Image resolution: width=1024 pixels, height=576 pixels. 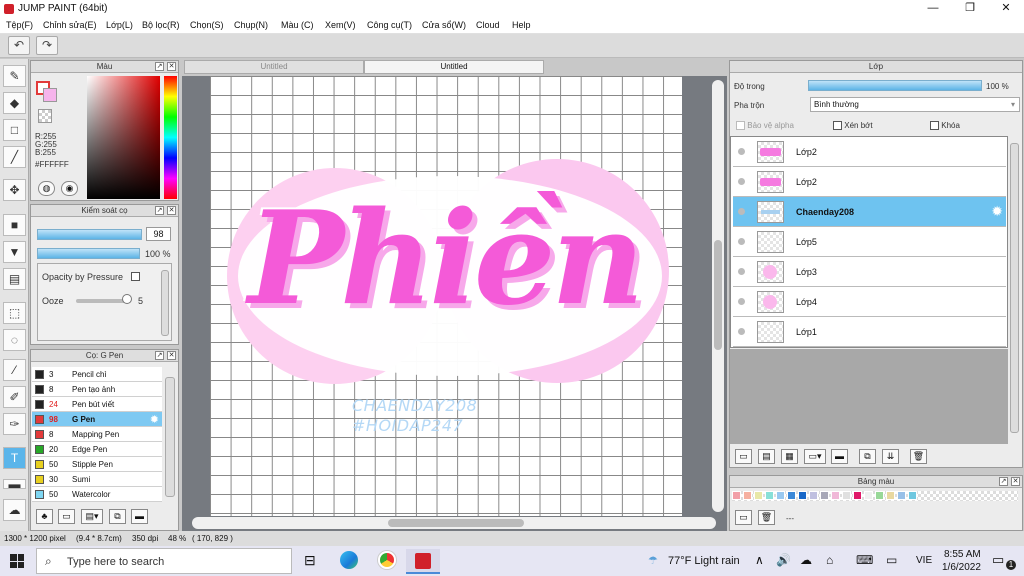 What do you see at coordinates (117, 516) in the screenshot?
I see `brush-copy-icon: ⧉` at bounding box center [117, 516].